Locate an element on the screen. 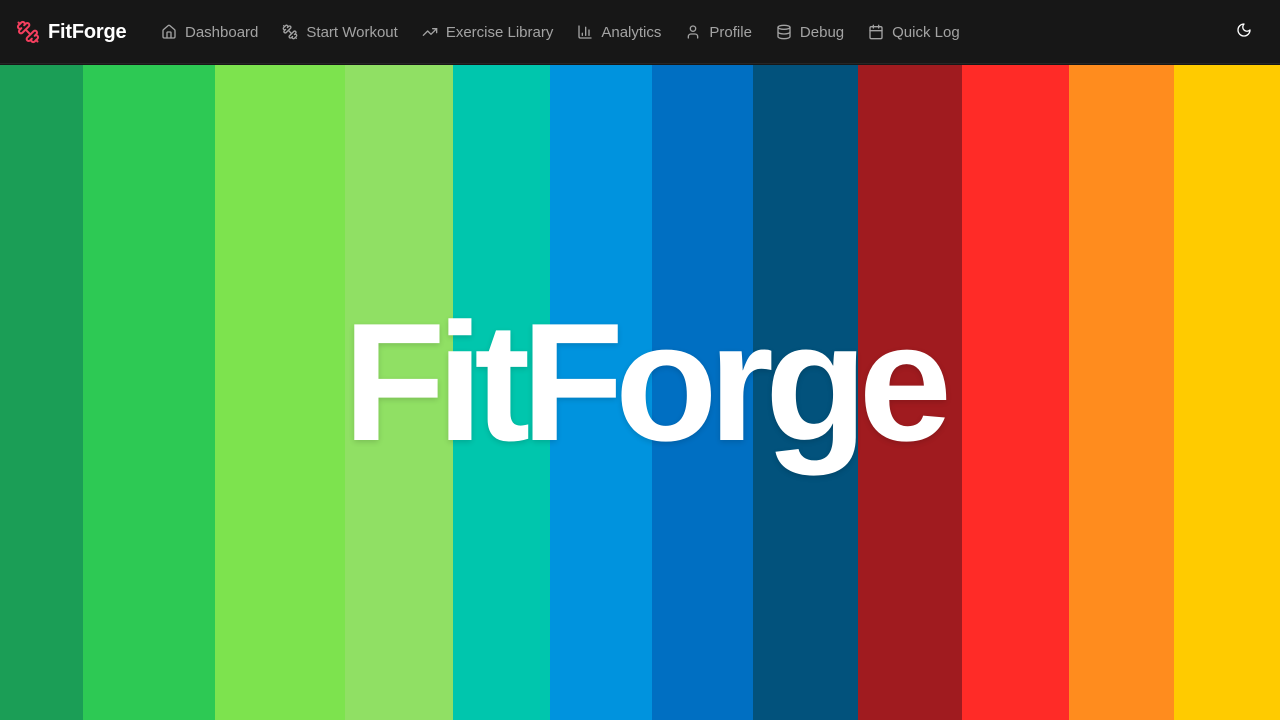 The height and width of the screenshot is (720, 1280). user-icon is located at coordinates (693, 32).